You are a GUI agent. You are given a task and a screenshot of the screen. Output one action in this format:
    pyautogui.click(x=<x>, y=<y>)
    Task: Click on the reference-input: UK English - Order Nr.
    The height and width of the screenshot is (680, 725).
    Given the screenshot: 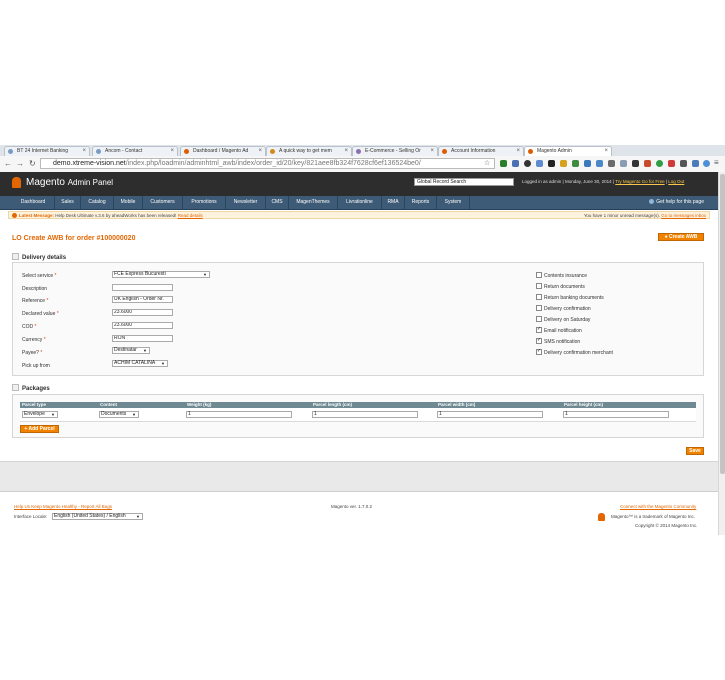 What is the action you would take?
    pyautogui.click(x=142, y=299)
    